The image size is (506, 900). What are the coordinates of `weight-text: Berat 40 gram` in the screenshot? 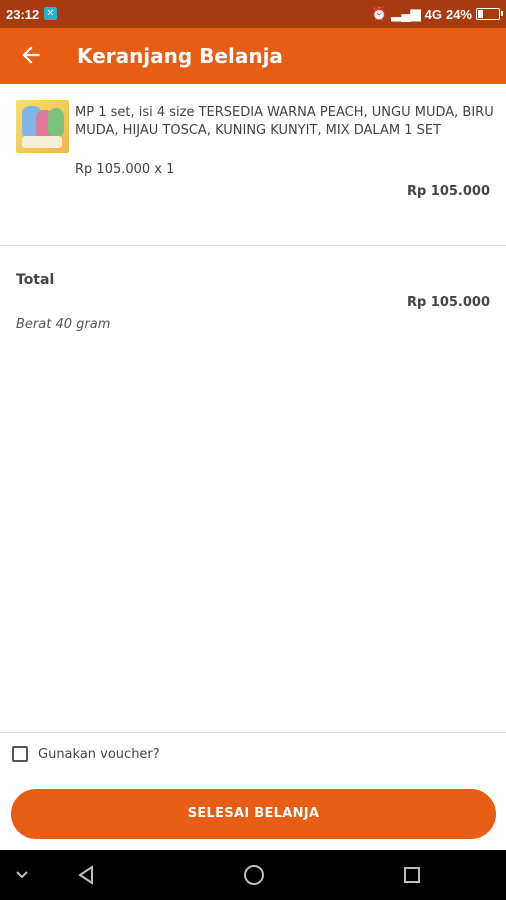 It's located at (63, 324).